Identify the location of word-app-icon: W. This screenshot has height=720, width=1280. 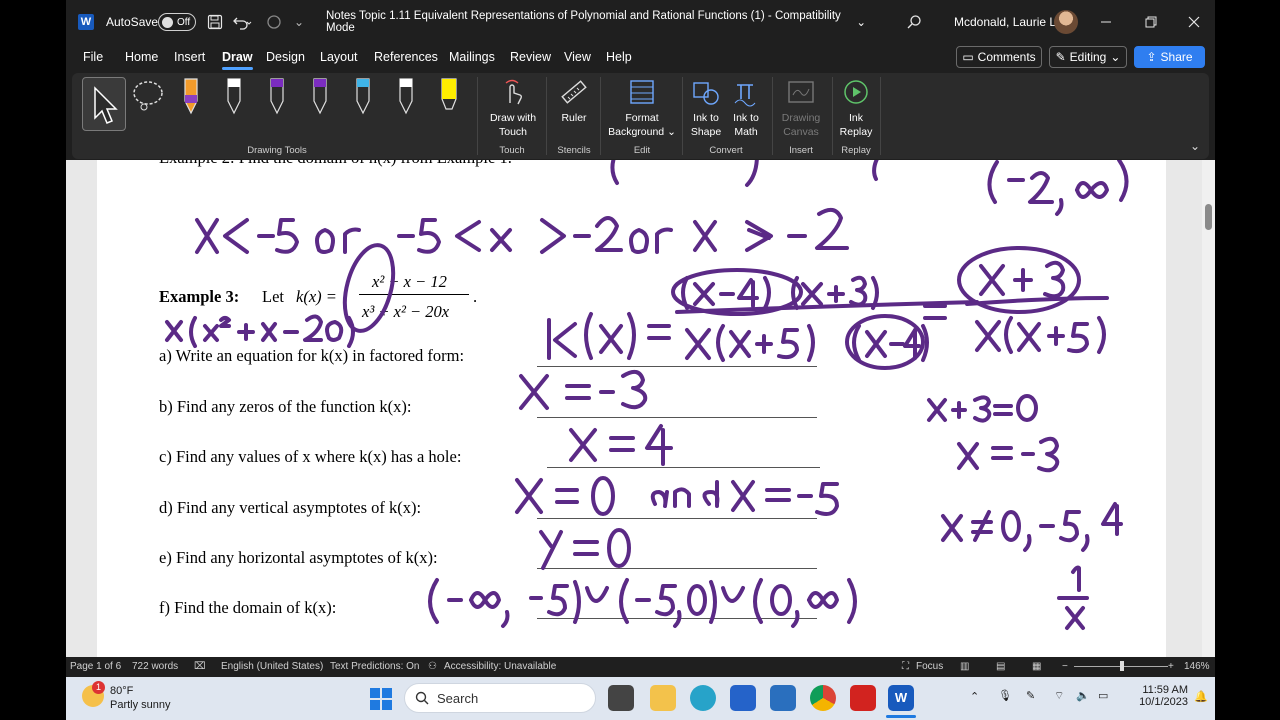
(86, 22).